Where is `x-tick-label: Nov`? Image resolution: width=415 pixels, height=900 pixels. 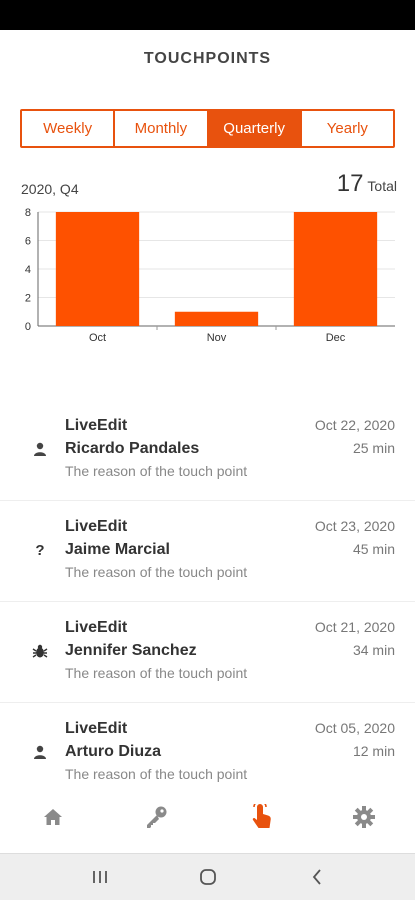
x-tick-label: Nov is located at coordinates (217, 338).